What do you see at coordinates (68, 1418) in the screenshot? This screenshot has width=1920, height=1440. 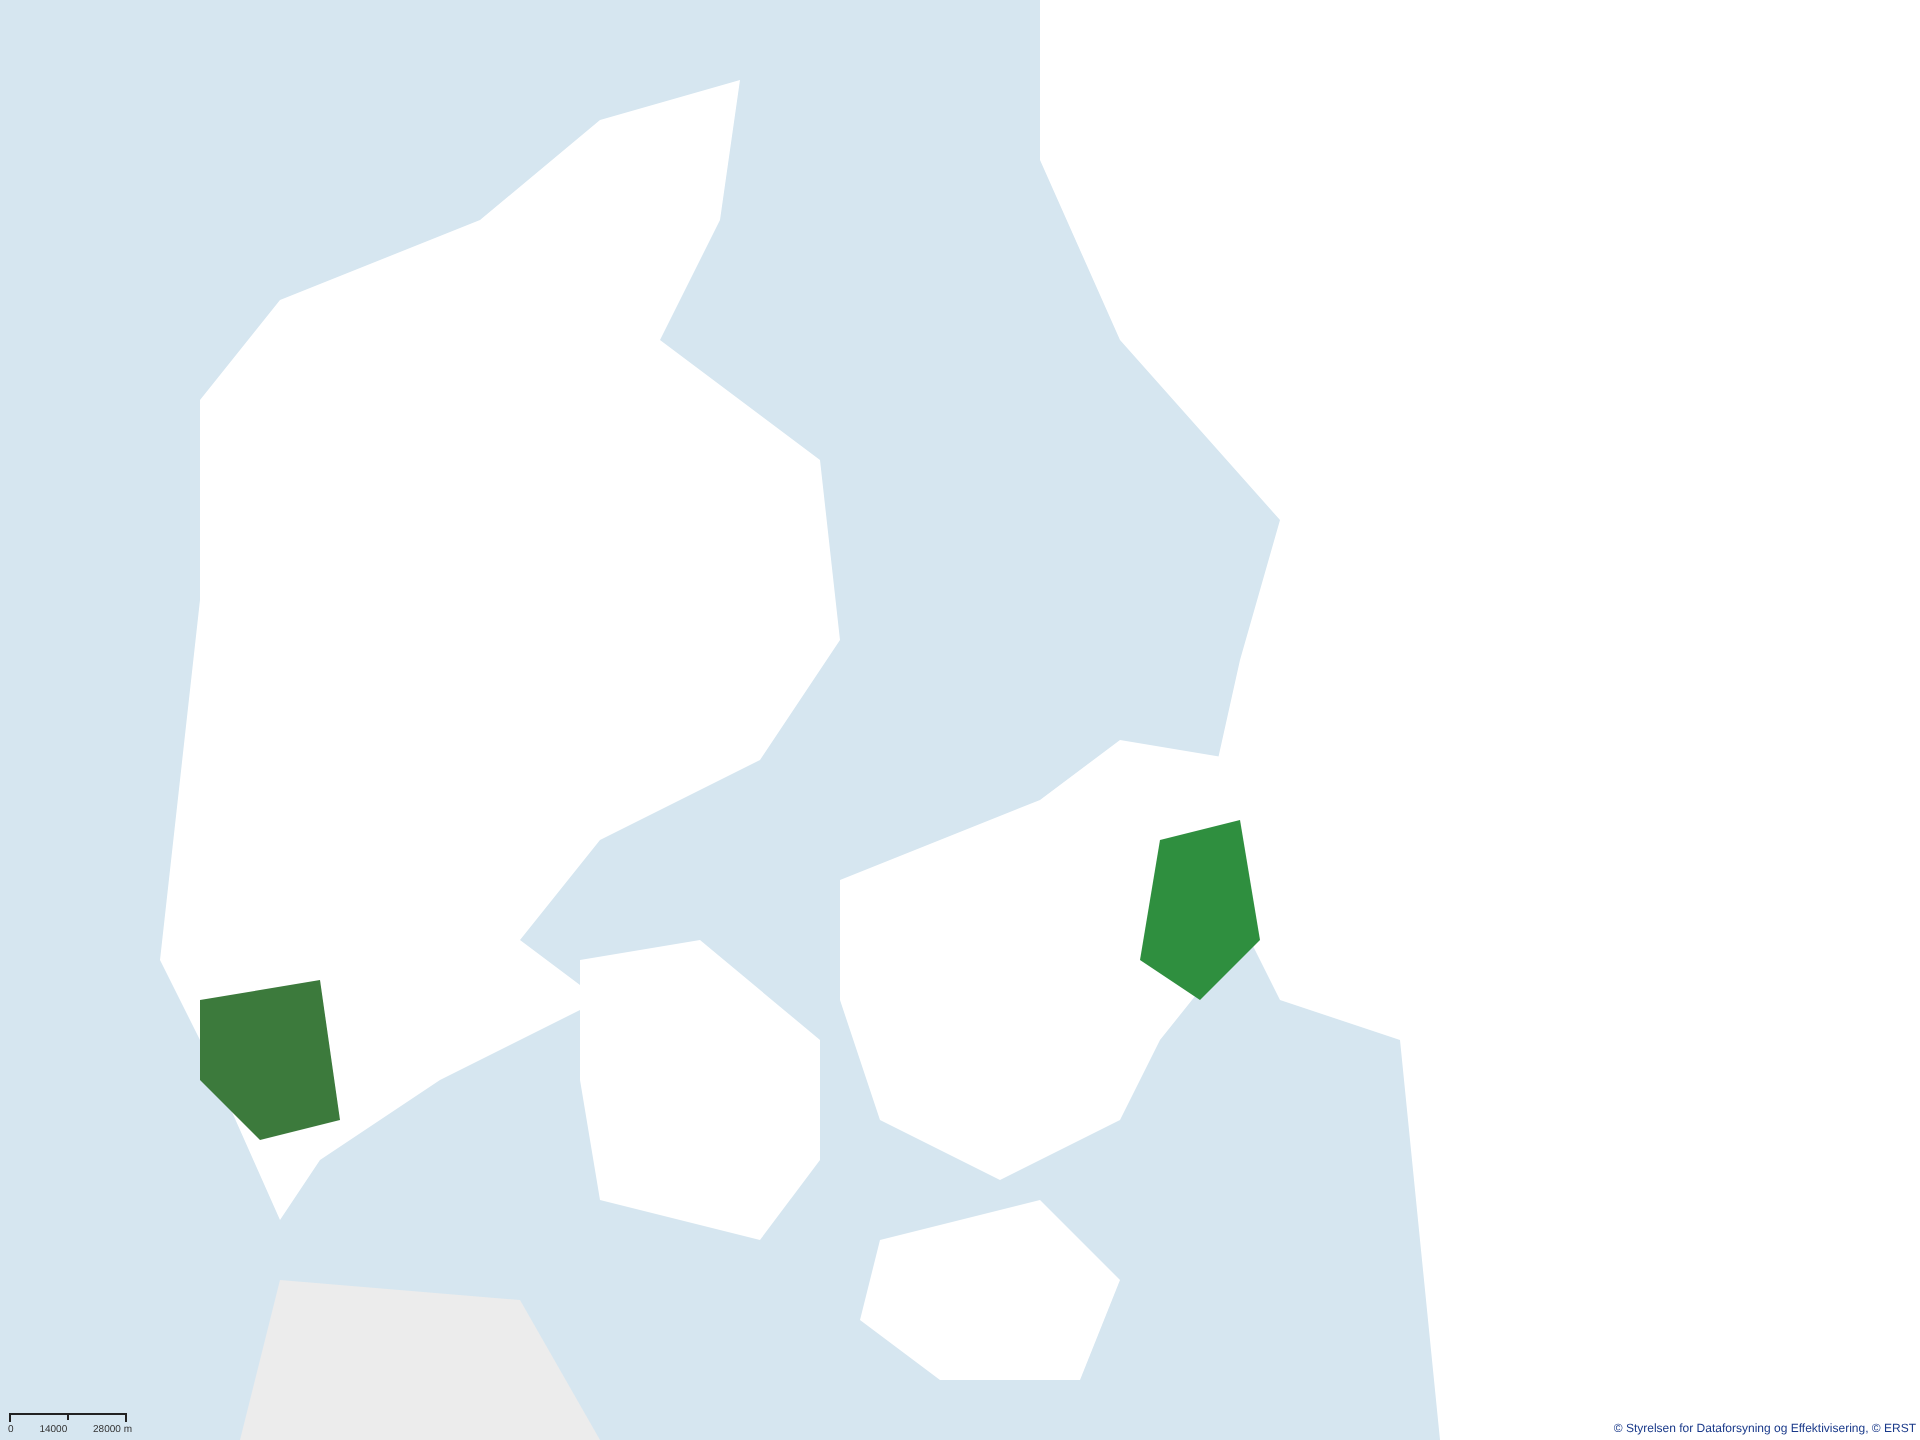 I see `scale-bar-icon` at bounding box center [68, 1418].